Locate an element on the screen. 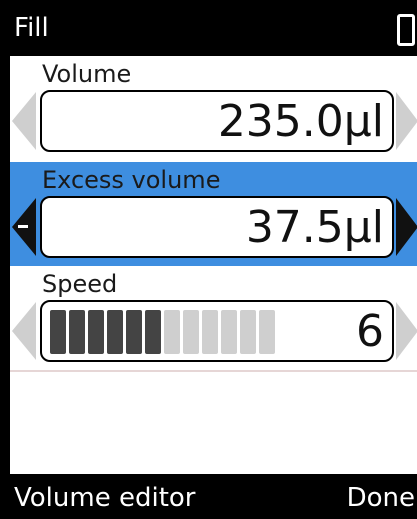 Image resolution: width=417 pixels, height=519 pixels. speed-field: 6 is located at coordinates (217, 331).